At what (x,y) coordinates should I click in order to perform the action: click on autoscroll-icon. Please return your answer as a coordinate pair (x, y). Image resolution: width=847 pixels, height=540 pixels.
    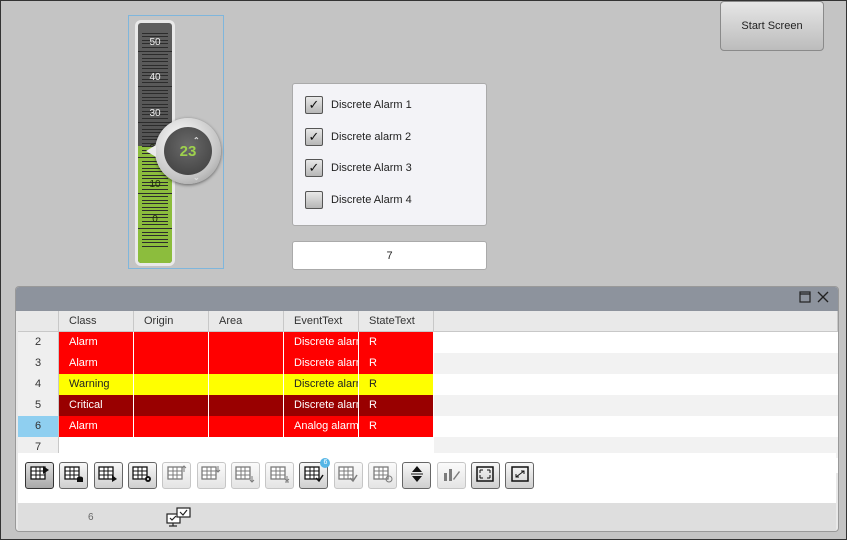
    Looking at the image, I should click on (417, 475).